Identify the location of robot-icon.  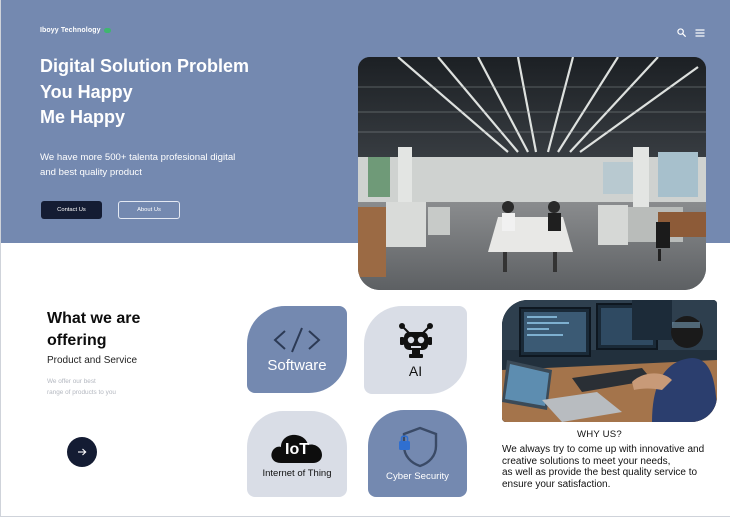
(415, 340).